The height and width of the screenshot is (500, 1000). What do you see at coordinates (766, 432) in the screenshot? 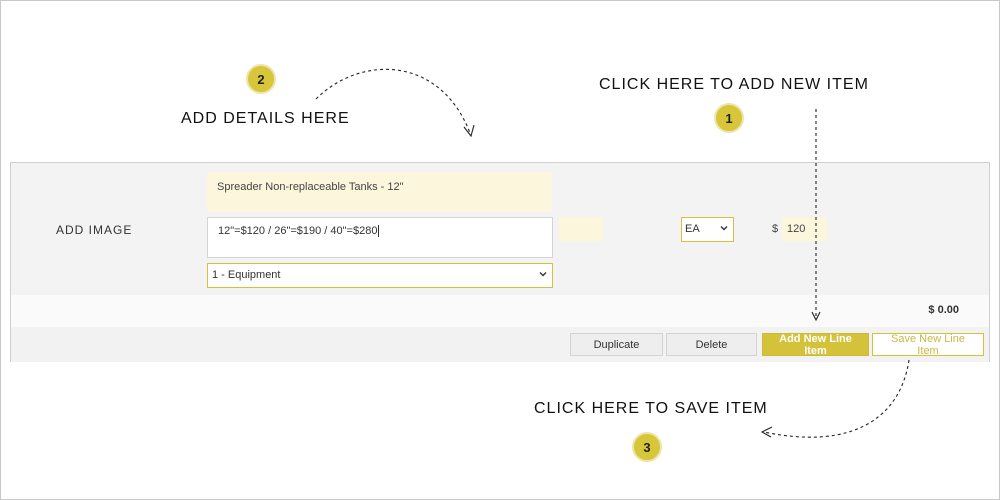
I see `step-3-arrowhead` at bounding box center [766, 432].